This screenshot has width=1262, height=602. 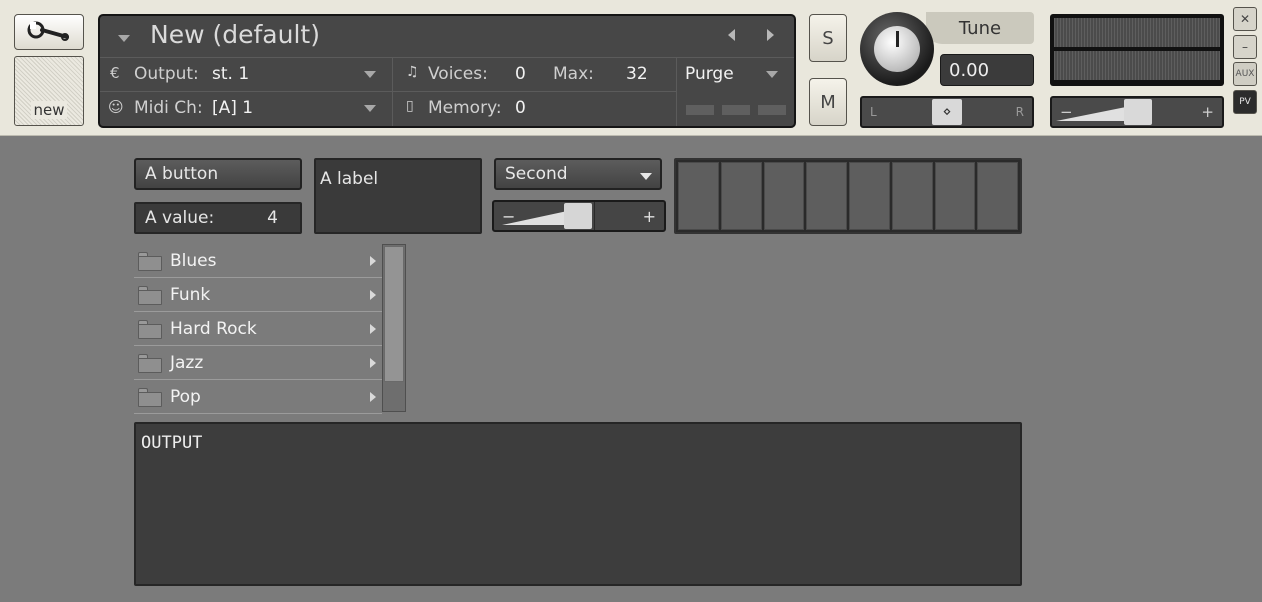 What do you see at coordinates (232, 108) in the screenshot?
I see `midi-value: [A] 1` at bounding box center [232, 108].